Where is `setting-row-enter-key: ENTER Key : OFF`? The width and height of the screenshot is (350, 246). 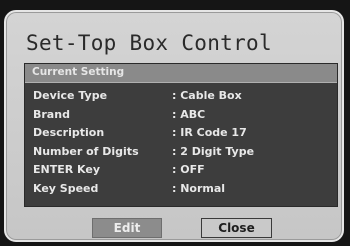
setting-row-enter-key: ENTER Key : OFF is located at coordinates (181, 169).